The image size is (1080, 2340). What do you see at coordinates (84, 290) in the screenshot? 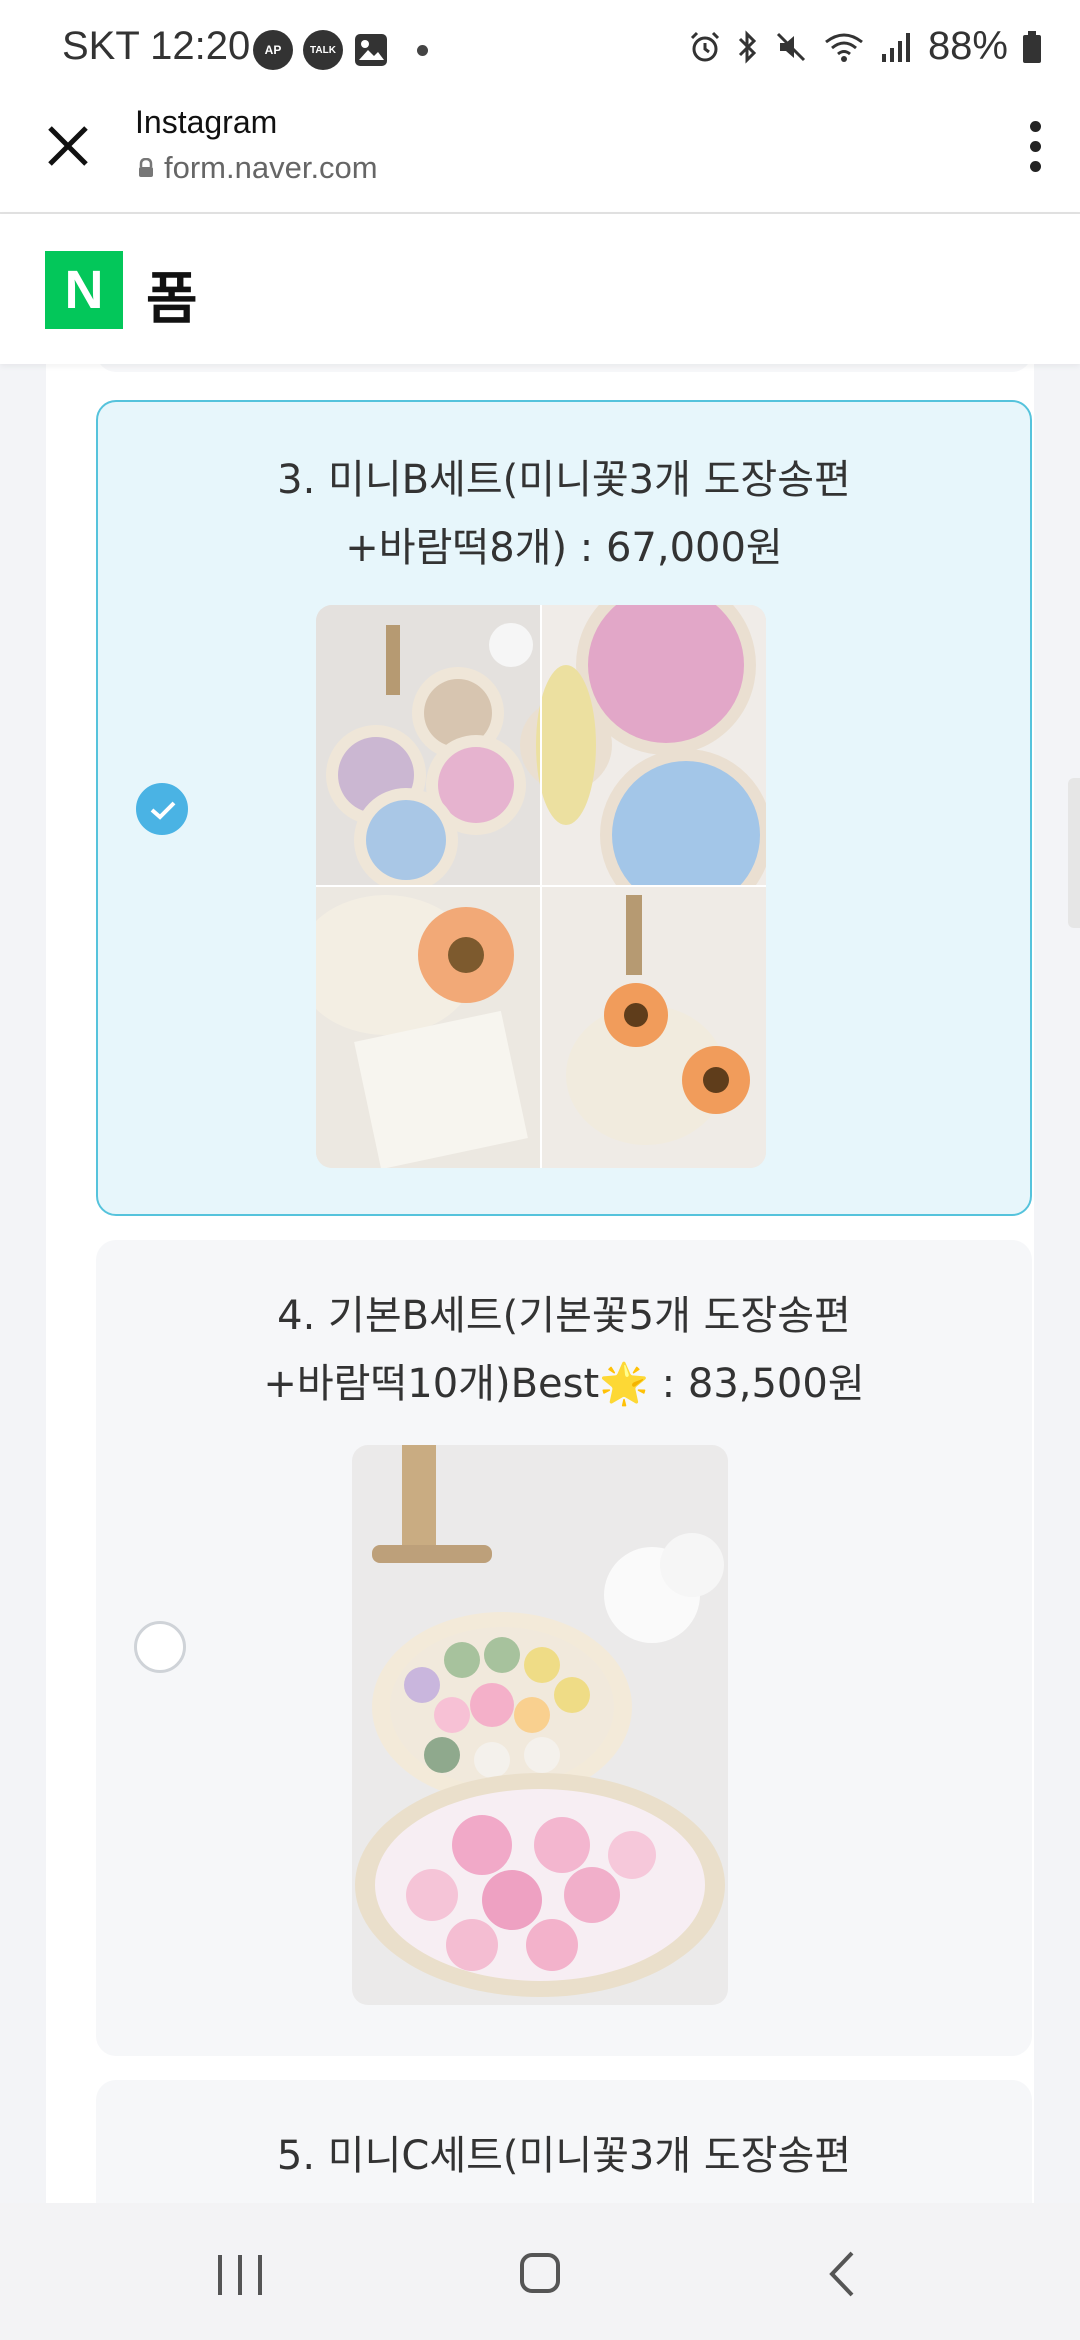
I see `naver-logo: N` at bounding box center [84, 290].